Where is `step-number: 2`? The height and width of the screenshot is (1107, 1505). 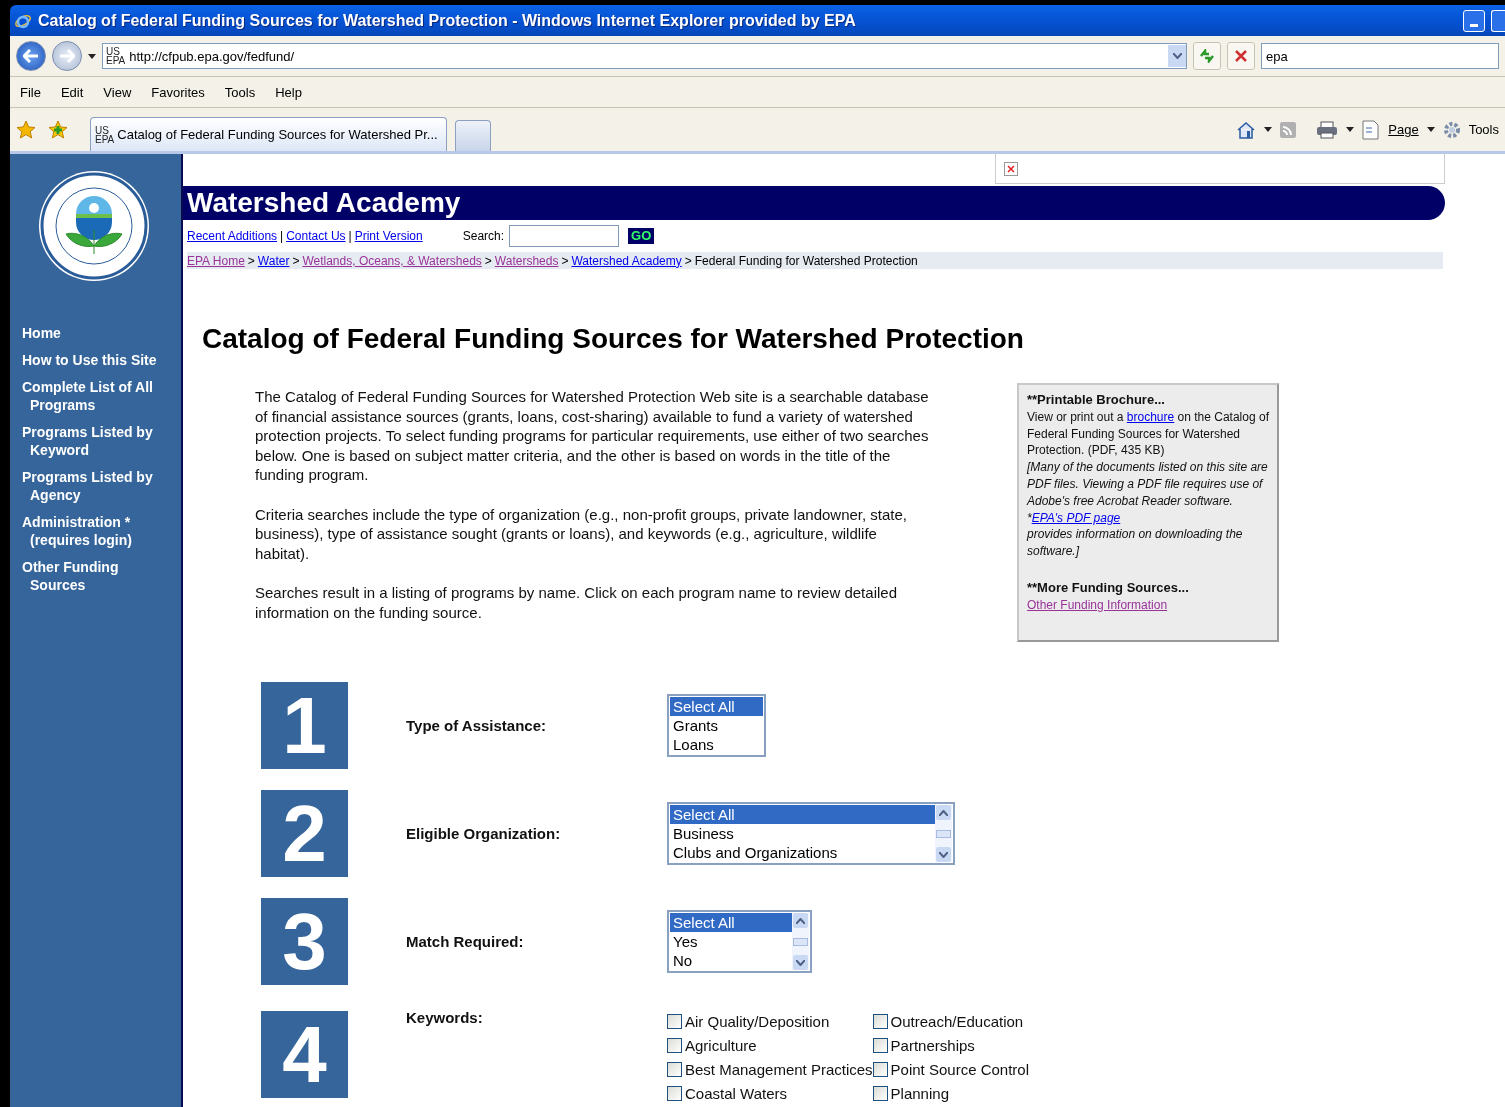
step-number: 2 is located at coordinates (304, 833).